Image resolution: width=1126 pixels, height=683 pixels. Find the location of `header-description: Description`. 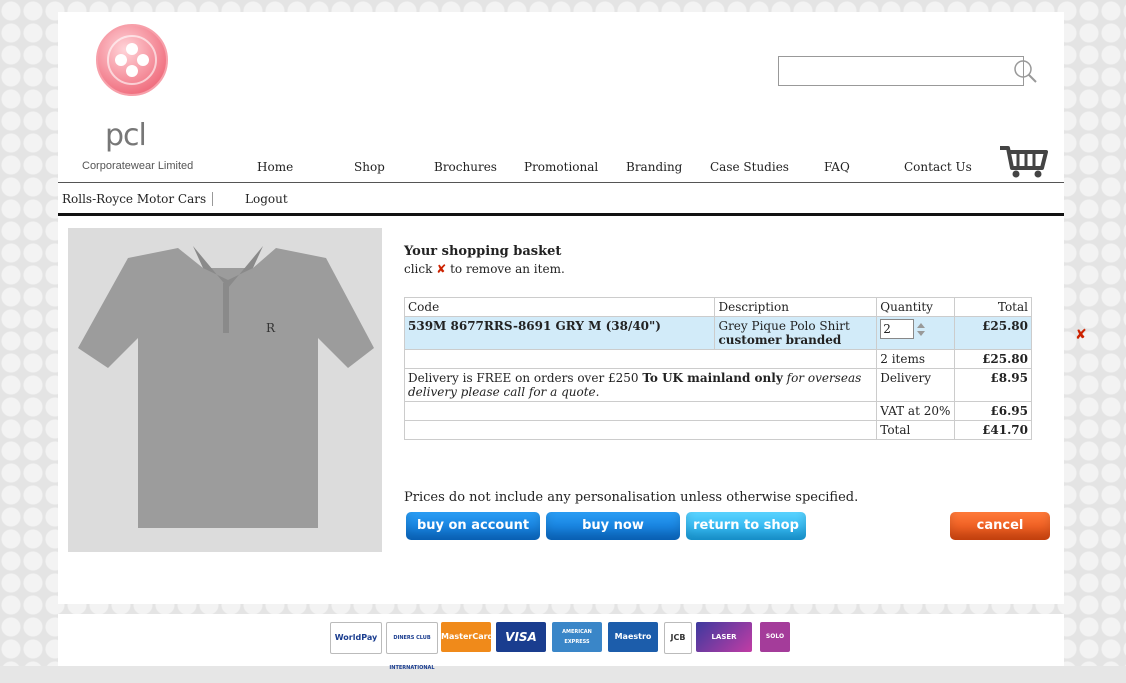

header-description: Description is located at coordinates (796, 307).